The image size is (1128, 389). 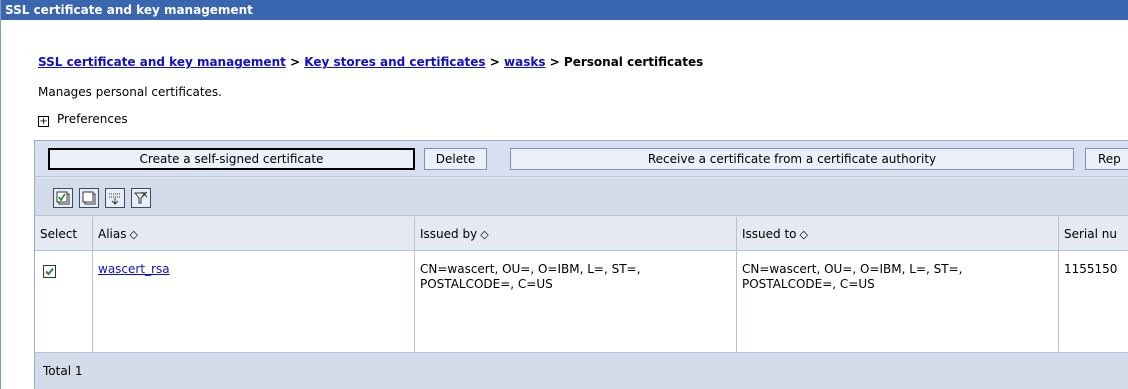 I want to click on checkmark-icon, so click(x=49, y=271).